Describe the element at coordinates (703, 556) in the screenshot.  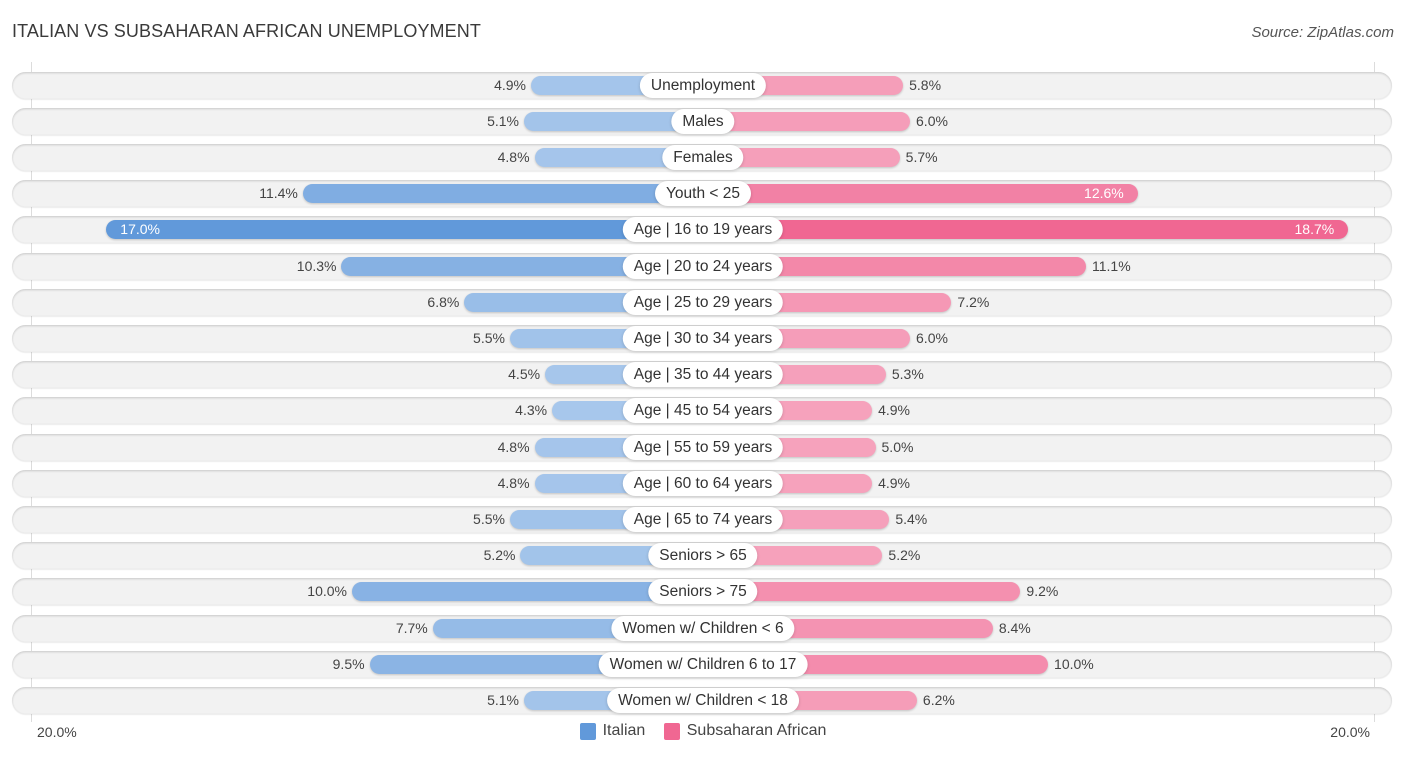
I see `category-label: Seniors > 65` at that location.